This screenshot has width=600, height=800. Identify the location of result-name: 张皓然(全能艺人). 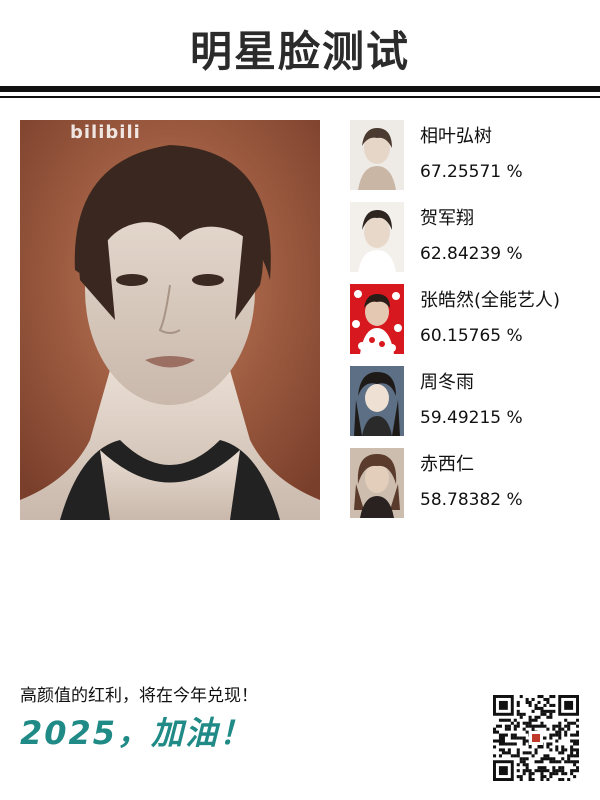
(490, 300).